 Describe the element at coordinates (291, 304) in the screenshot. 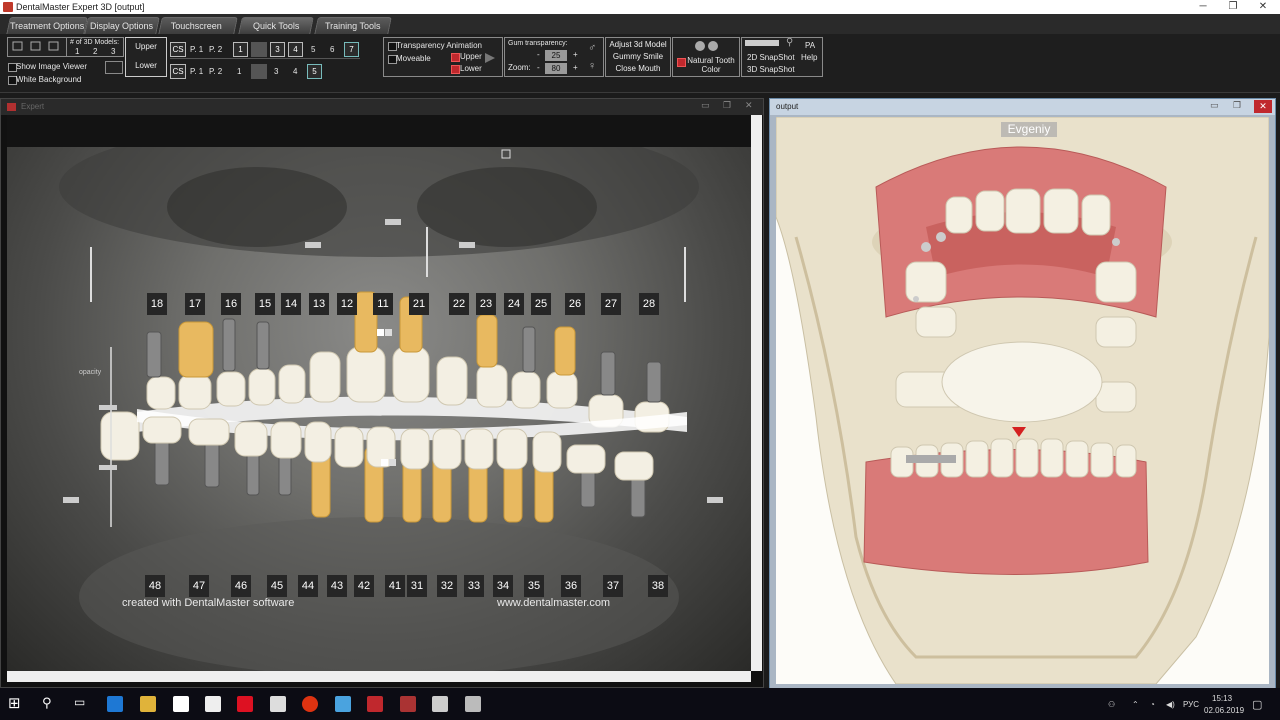

I see `upper-tooth-label-14: 14` at that location.